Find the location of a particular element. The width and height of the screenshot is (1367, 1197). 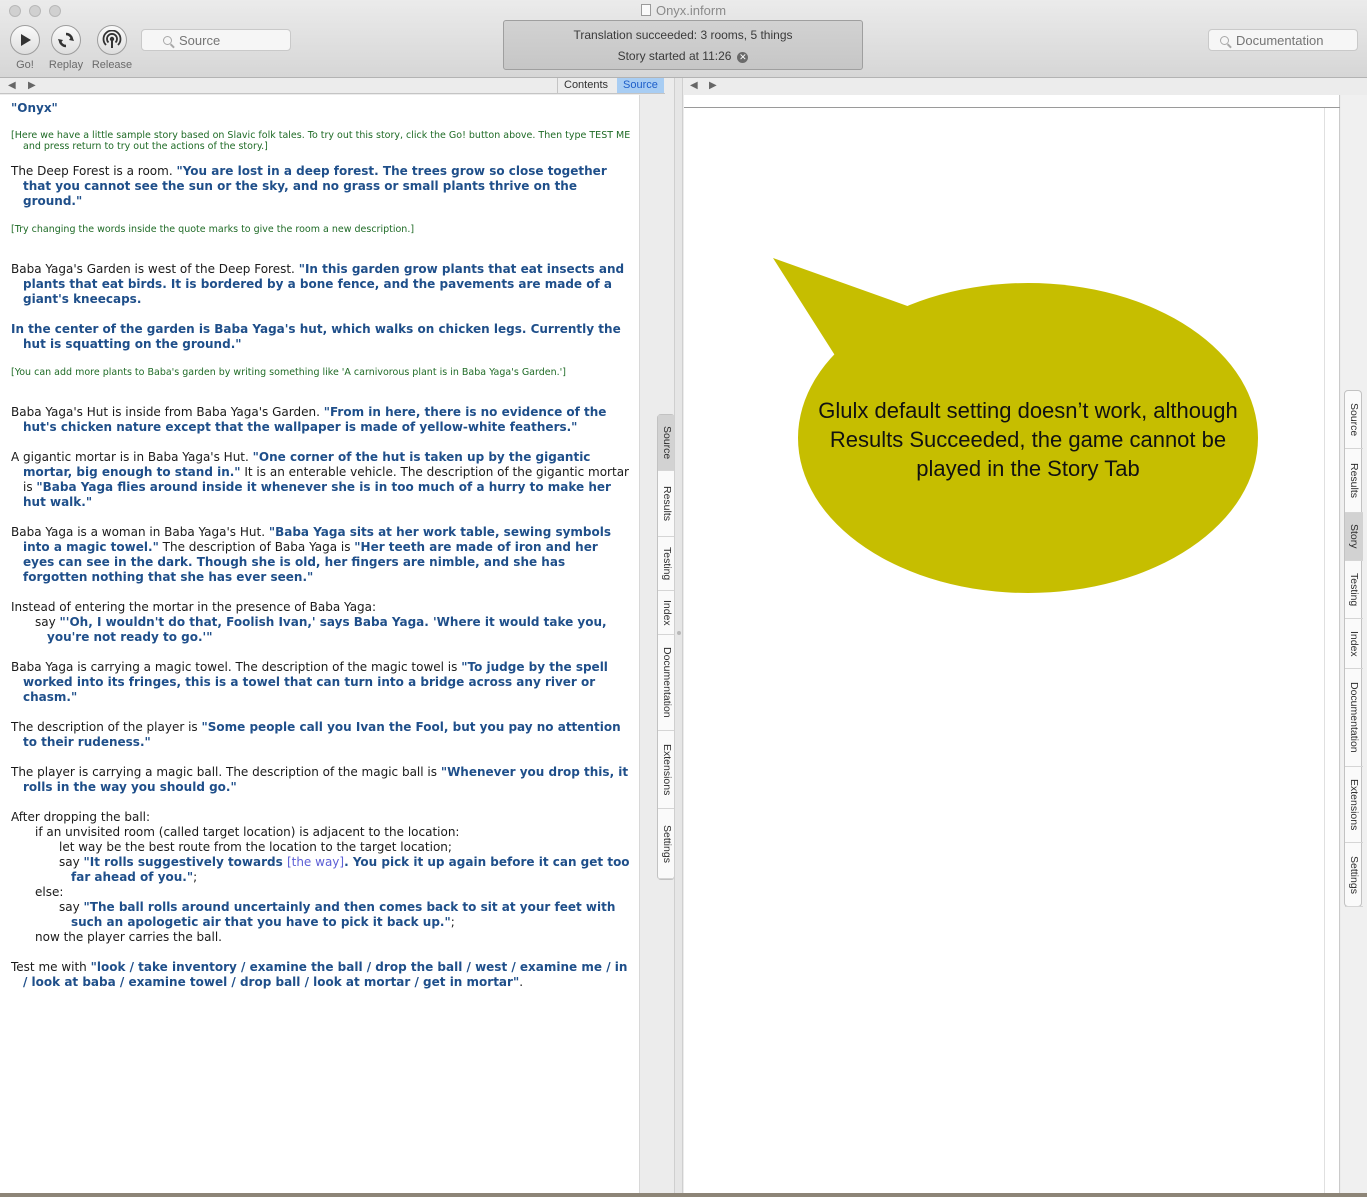

vtab-story: Story is located at coordinates (1354, 537).